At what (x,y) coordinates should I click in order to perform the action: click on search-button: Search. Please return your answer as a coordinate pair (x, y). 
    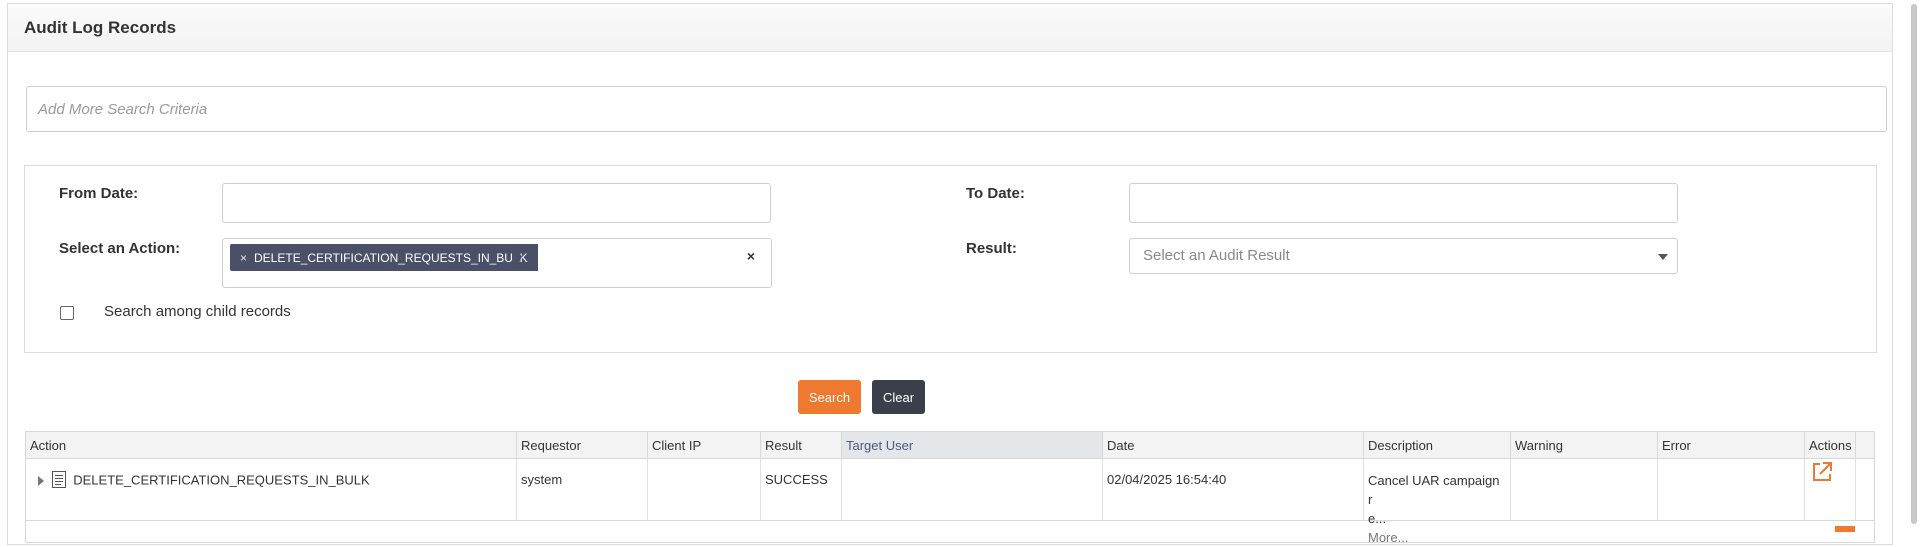
    Looking at the image, I should click on (829, 397).